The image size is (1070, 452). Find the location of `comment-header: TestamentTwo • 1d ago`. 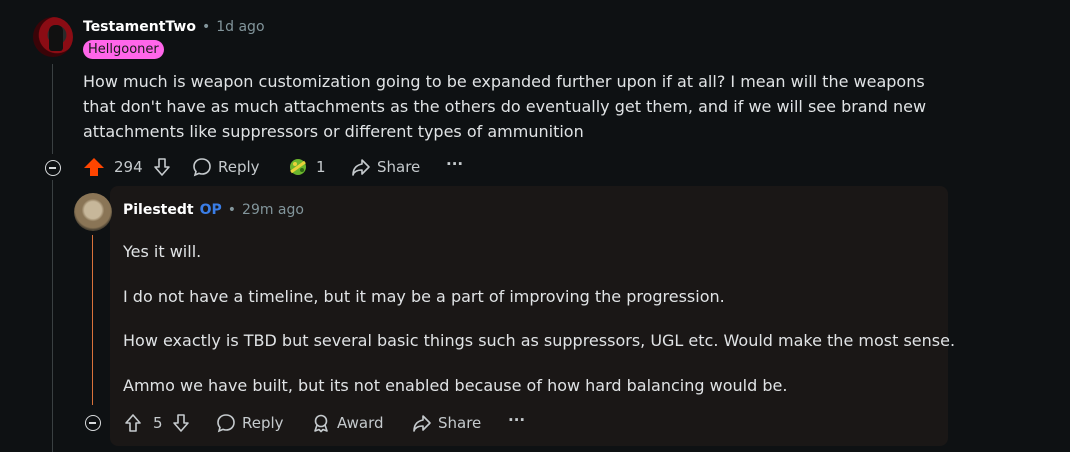

comment-header: TestamentTwo • 1d ago is located at coordinates (174, 27).